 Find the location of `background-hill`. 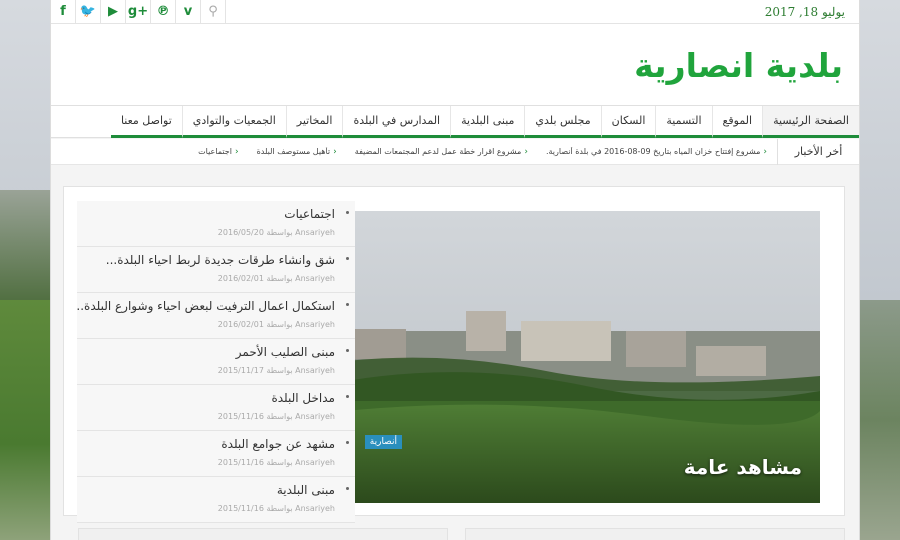

background-hill is located at coordinates (879, 420).